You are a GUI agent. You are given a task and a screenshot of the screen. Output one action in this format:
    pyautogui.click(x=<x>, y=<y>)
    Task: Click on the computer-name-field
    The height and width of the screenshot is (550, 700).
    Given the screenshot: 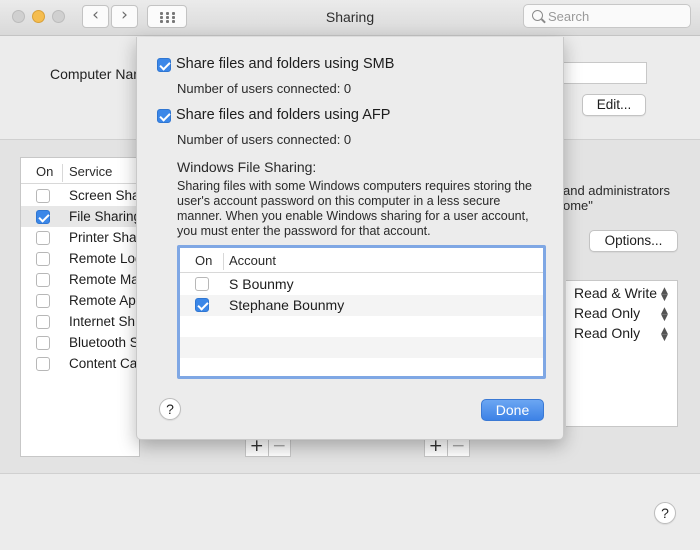 What is the action you would take?
    pyautogui.click(x=603, y=73)
    